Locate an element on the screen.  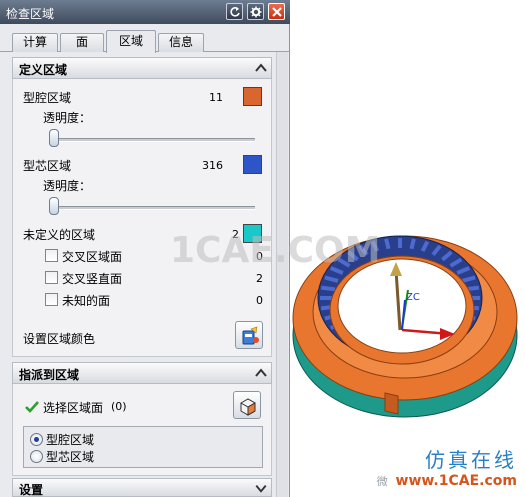
unknown-faces-checkbox is located at coordinates (51, 299).